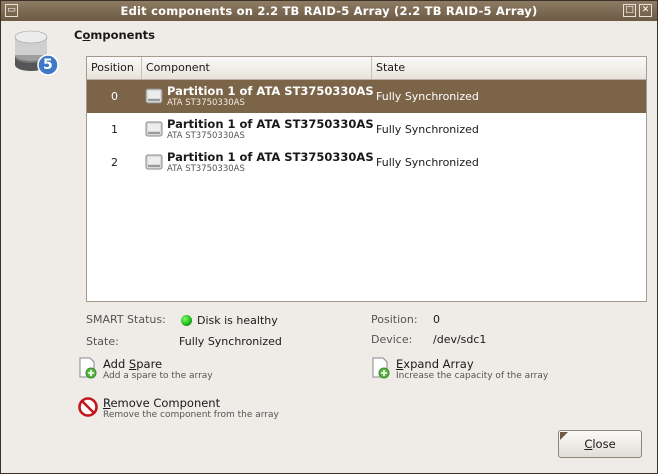 This screenshot has height=474, width=658. Describe the element at coordinates (472, 376) in the screenshot. I see `expand-array-description: Increase the capacity of the array` at that location.